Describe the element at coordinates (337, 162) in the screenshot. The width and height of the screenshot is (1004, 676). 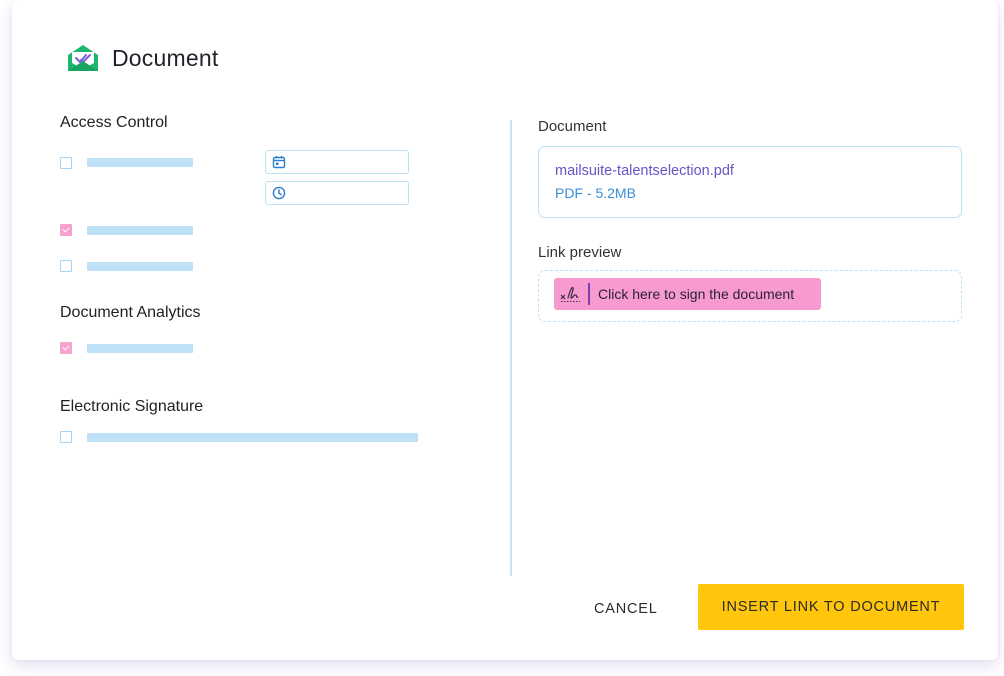
I see `date-field` at that location.